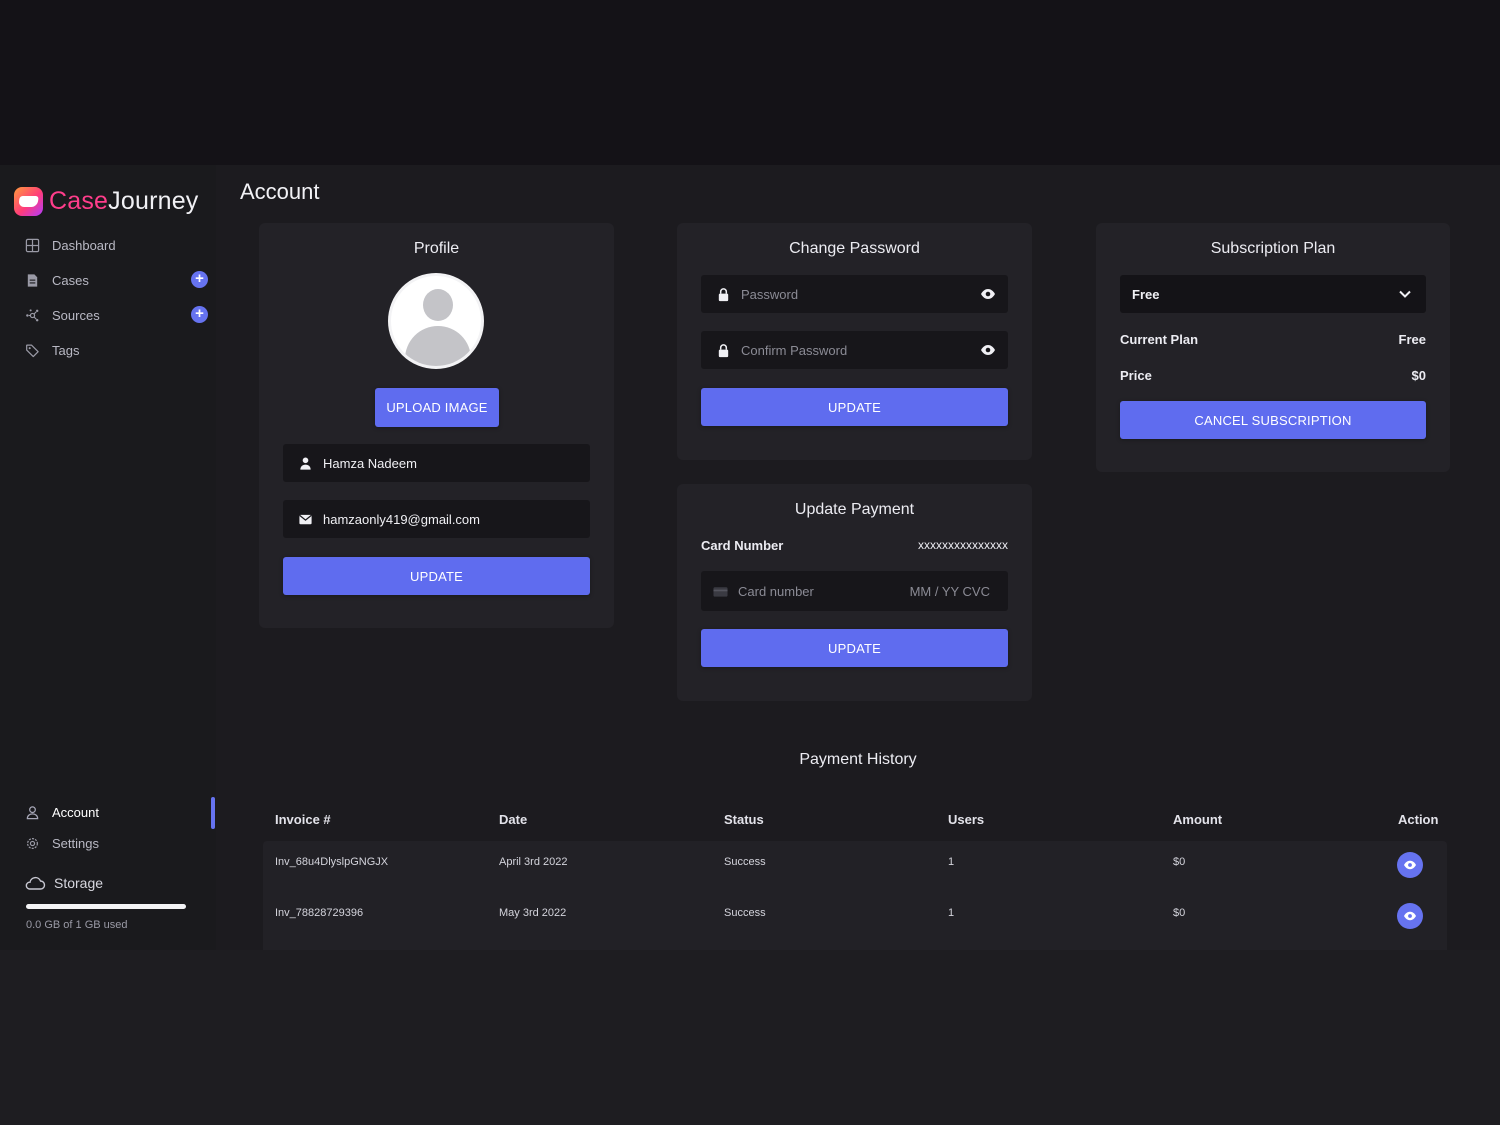 The height and width of the screenshot is (1125, 1500). I want to click on storage-section: Storage, so click(63, 883).